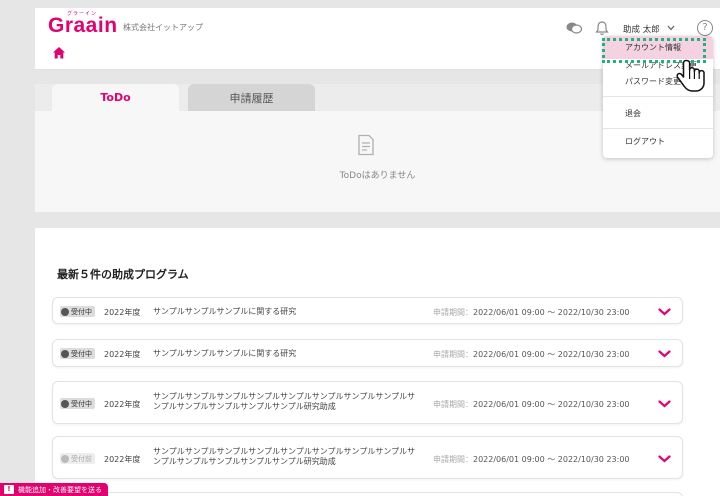 The image size is (720, 496). Describe the element at coordinates (705, 28) in the screenshot. I see `help-icon: ?` at that location.